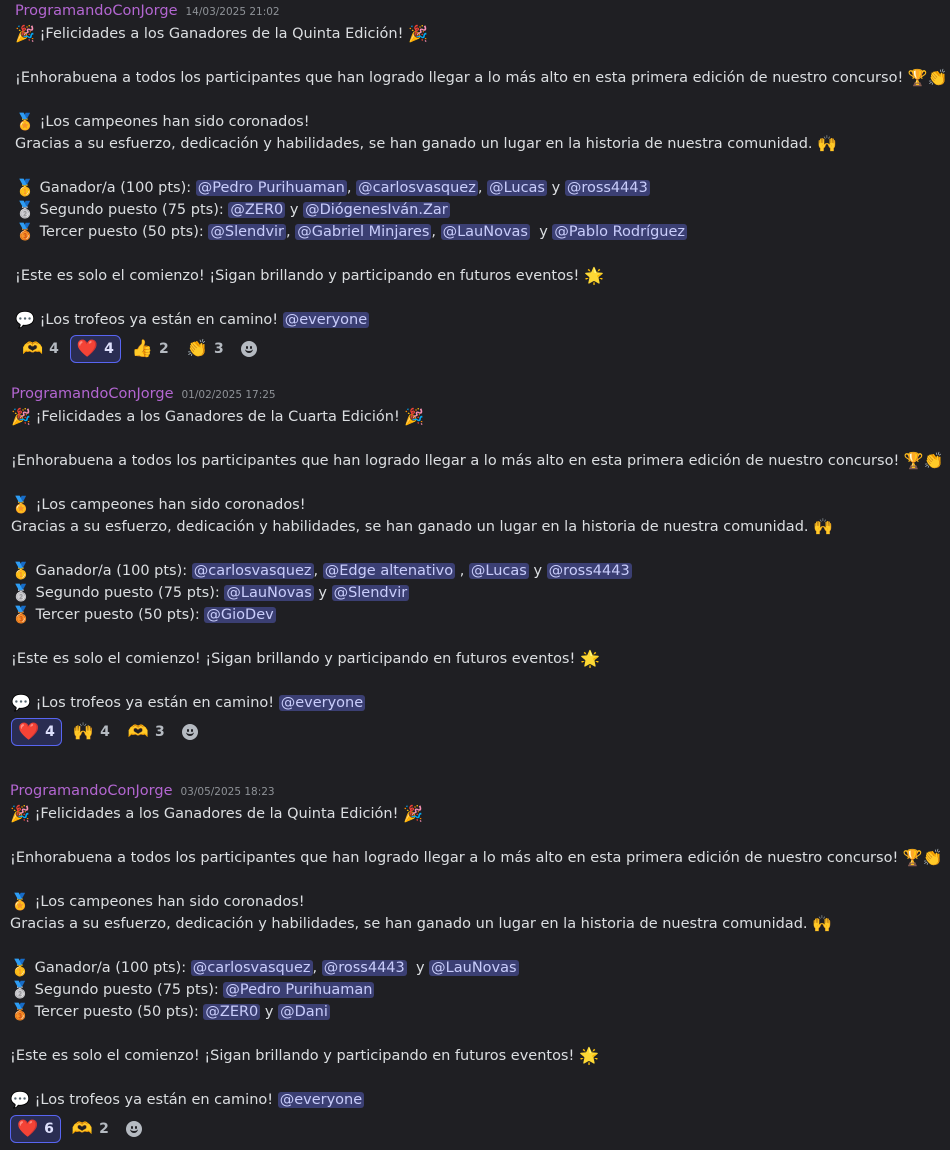 The image size is (950, 1150). I want to click on reaction-thumbs-up: 👍 2, so click(150, 349).